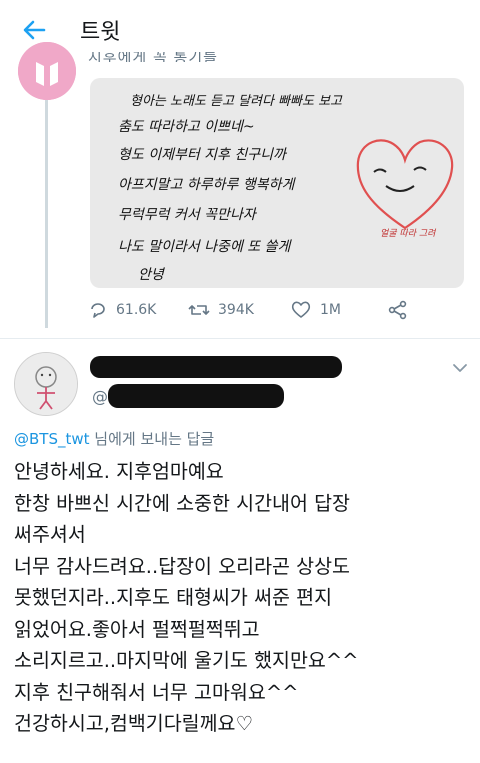 The height and width of the screenshot is (763, 480). What do you see at coordinates (236, 310) in the screenshot?
I see `retweet-count: 394K` at bounding box center [236, 310].